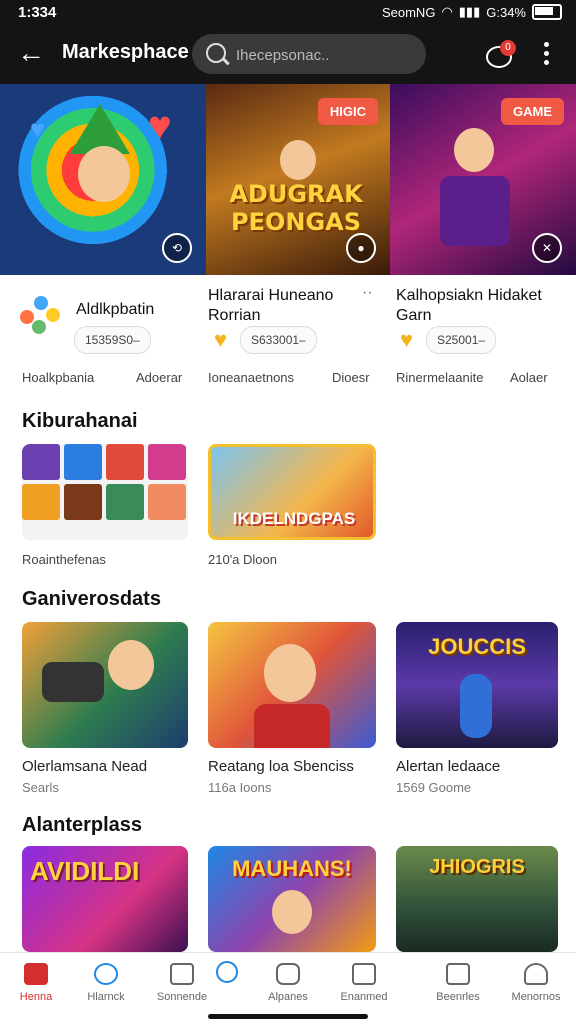 This screenshot has width=576, height=1025. What do you see at coordinates (477, 899) in the screenshot?
I see `game-thumbnail: JHIOGRIS` at bounding box center [477, 899].